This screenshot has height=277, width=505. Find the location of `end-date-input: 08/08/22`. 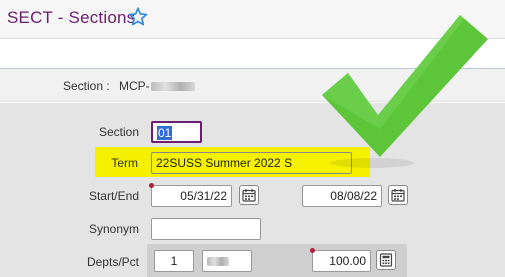

end-date-input: 08/08/22 is located at coordinates (342, 196).